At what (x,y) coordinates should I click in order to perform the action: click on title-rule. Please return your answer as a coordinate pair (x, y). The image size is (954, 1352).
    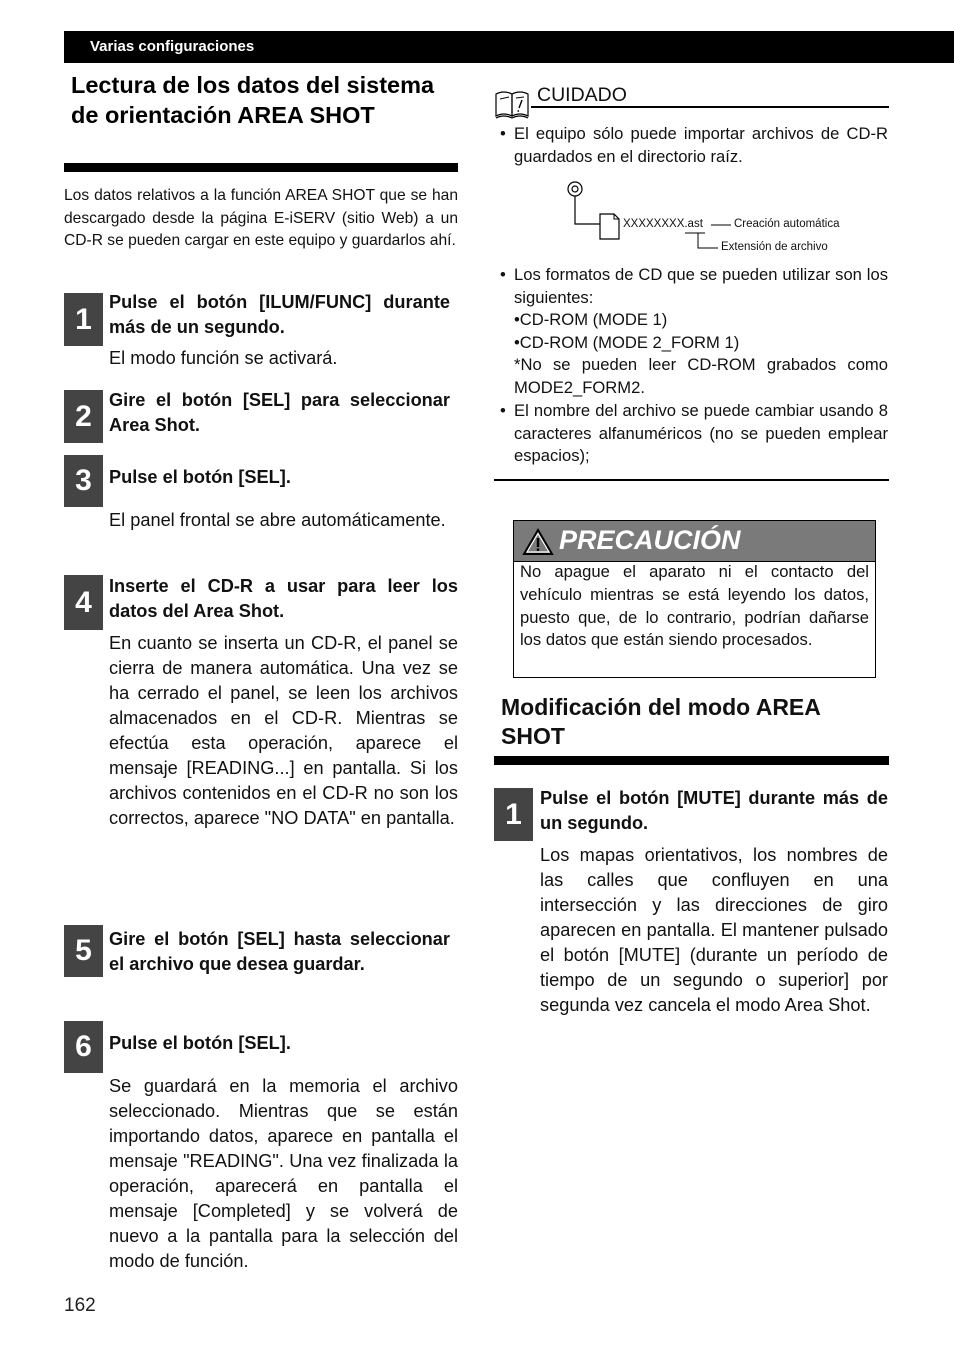
    Looking at the image, I should click on (261, 167).